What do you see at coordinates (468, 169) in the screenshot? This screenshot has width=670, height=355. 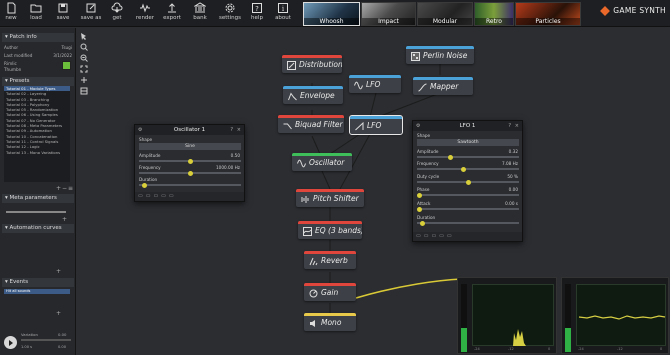 I see `lfo-frequency-slider` at bounding box center [468, 169].